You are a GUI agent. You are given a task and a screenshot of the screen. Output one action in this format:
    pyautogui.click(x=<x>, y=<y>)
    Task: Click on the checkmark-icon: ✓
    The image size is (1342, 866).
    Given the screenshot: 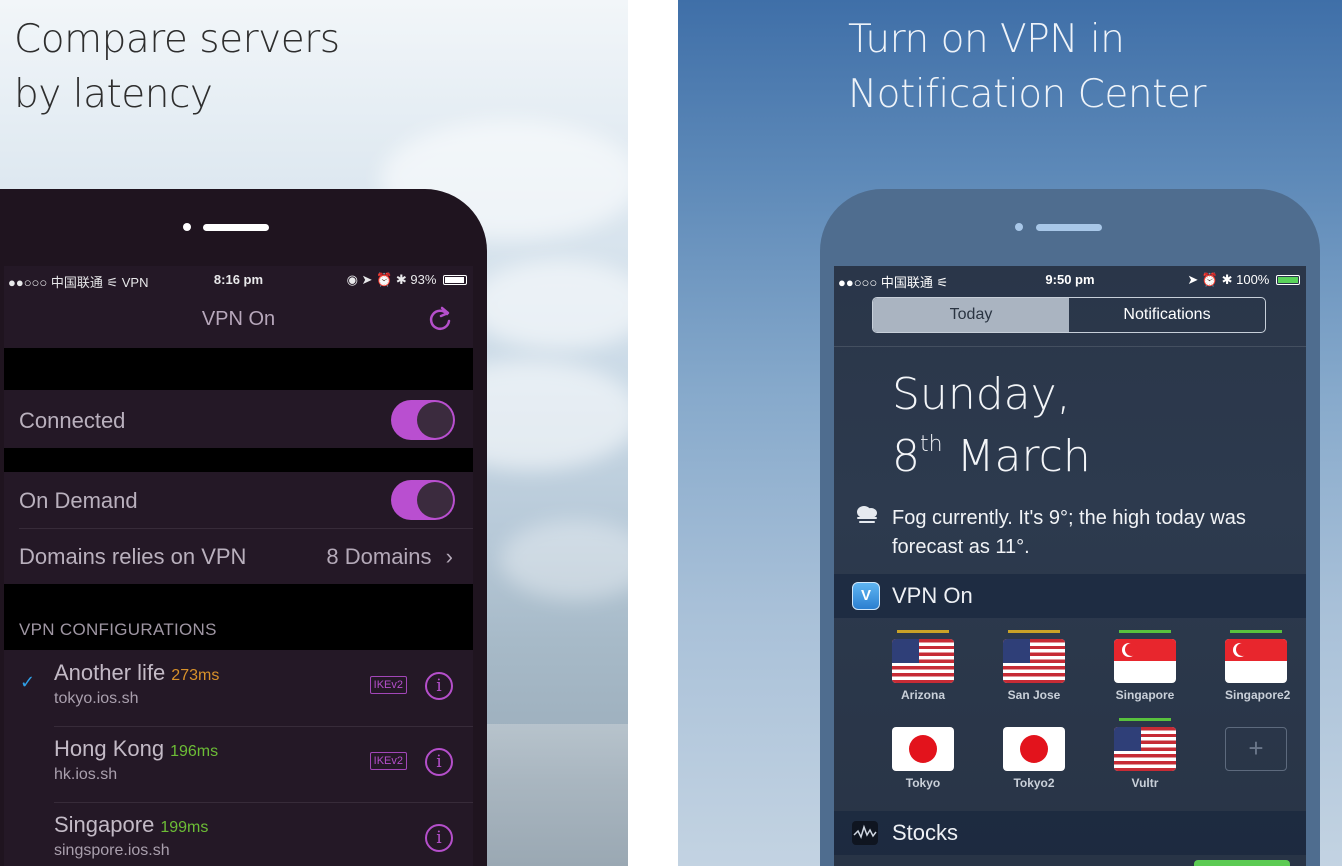 What is the action you would take?
    pyautogui.click(x=28, y=682)
    